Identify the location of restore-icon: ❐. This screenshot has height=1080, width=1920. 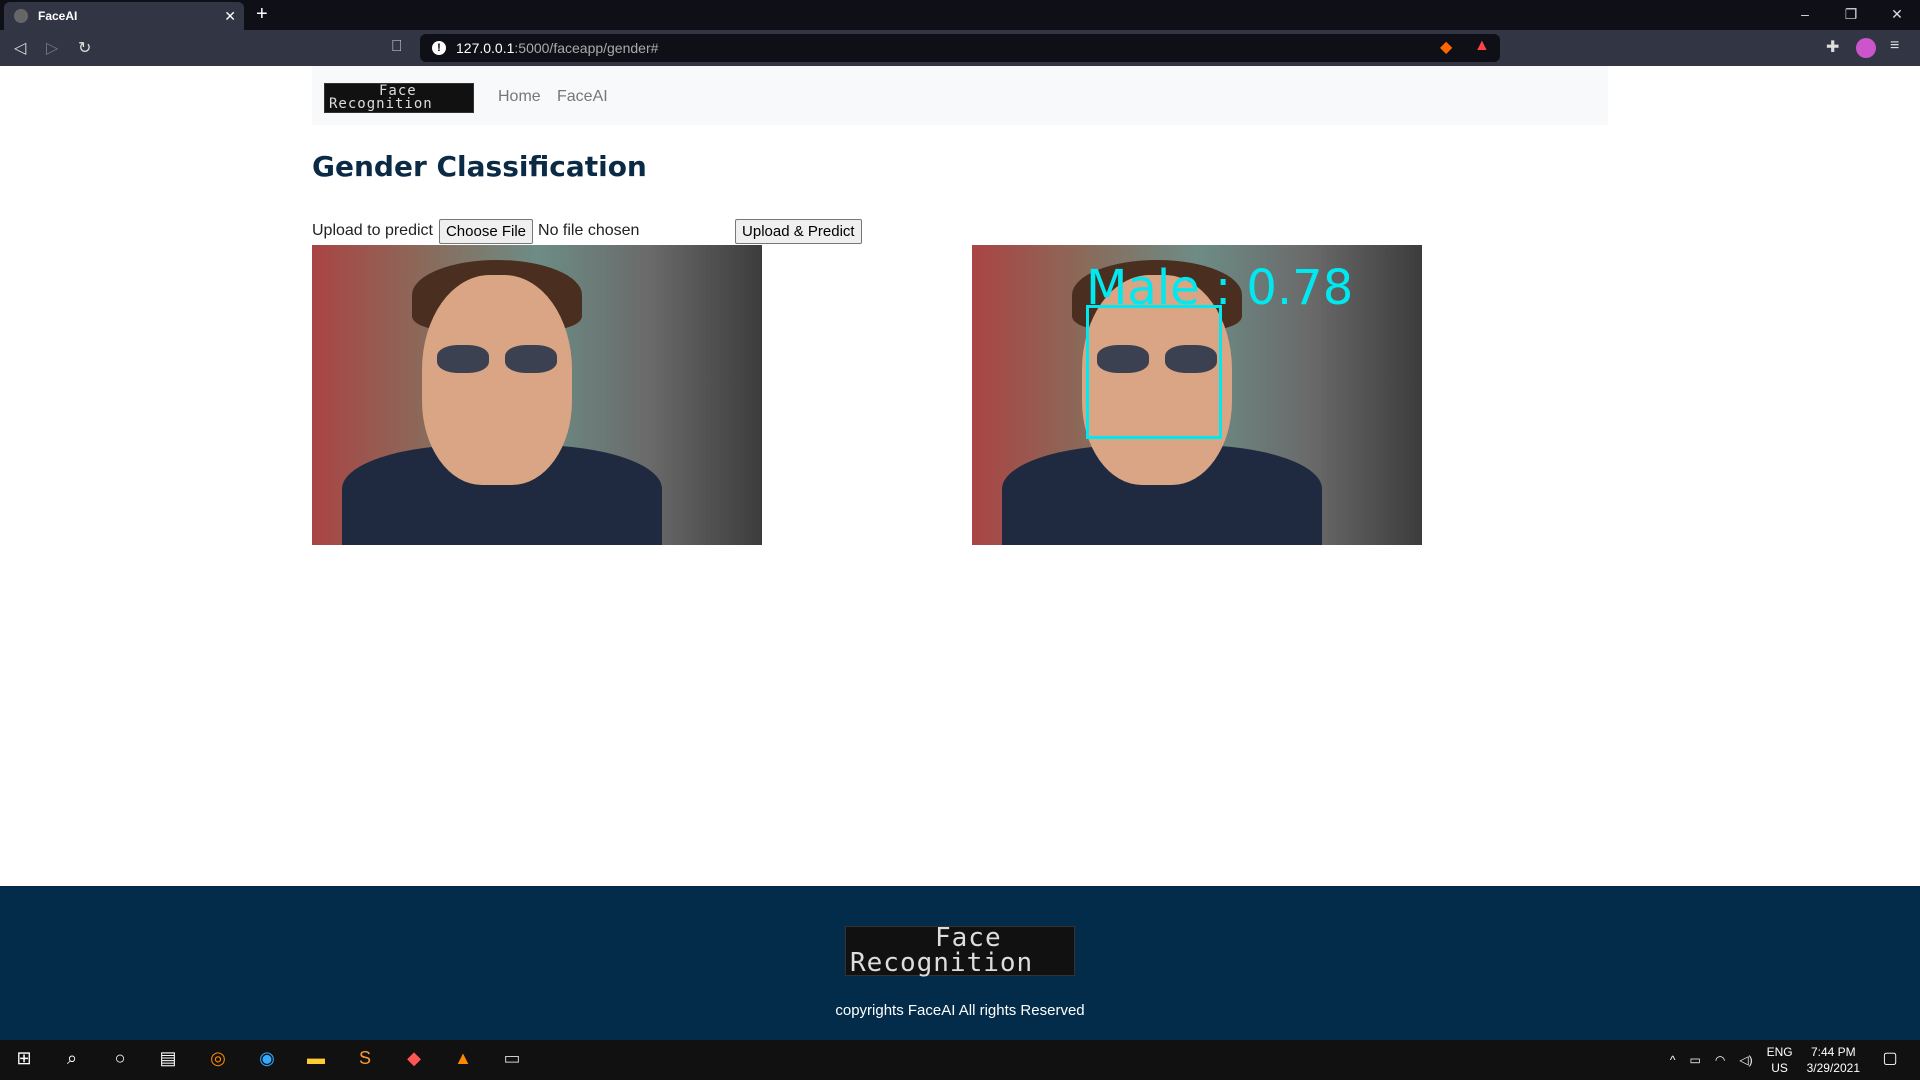
(1851, 14).